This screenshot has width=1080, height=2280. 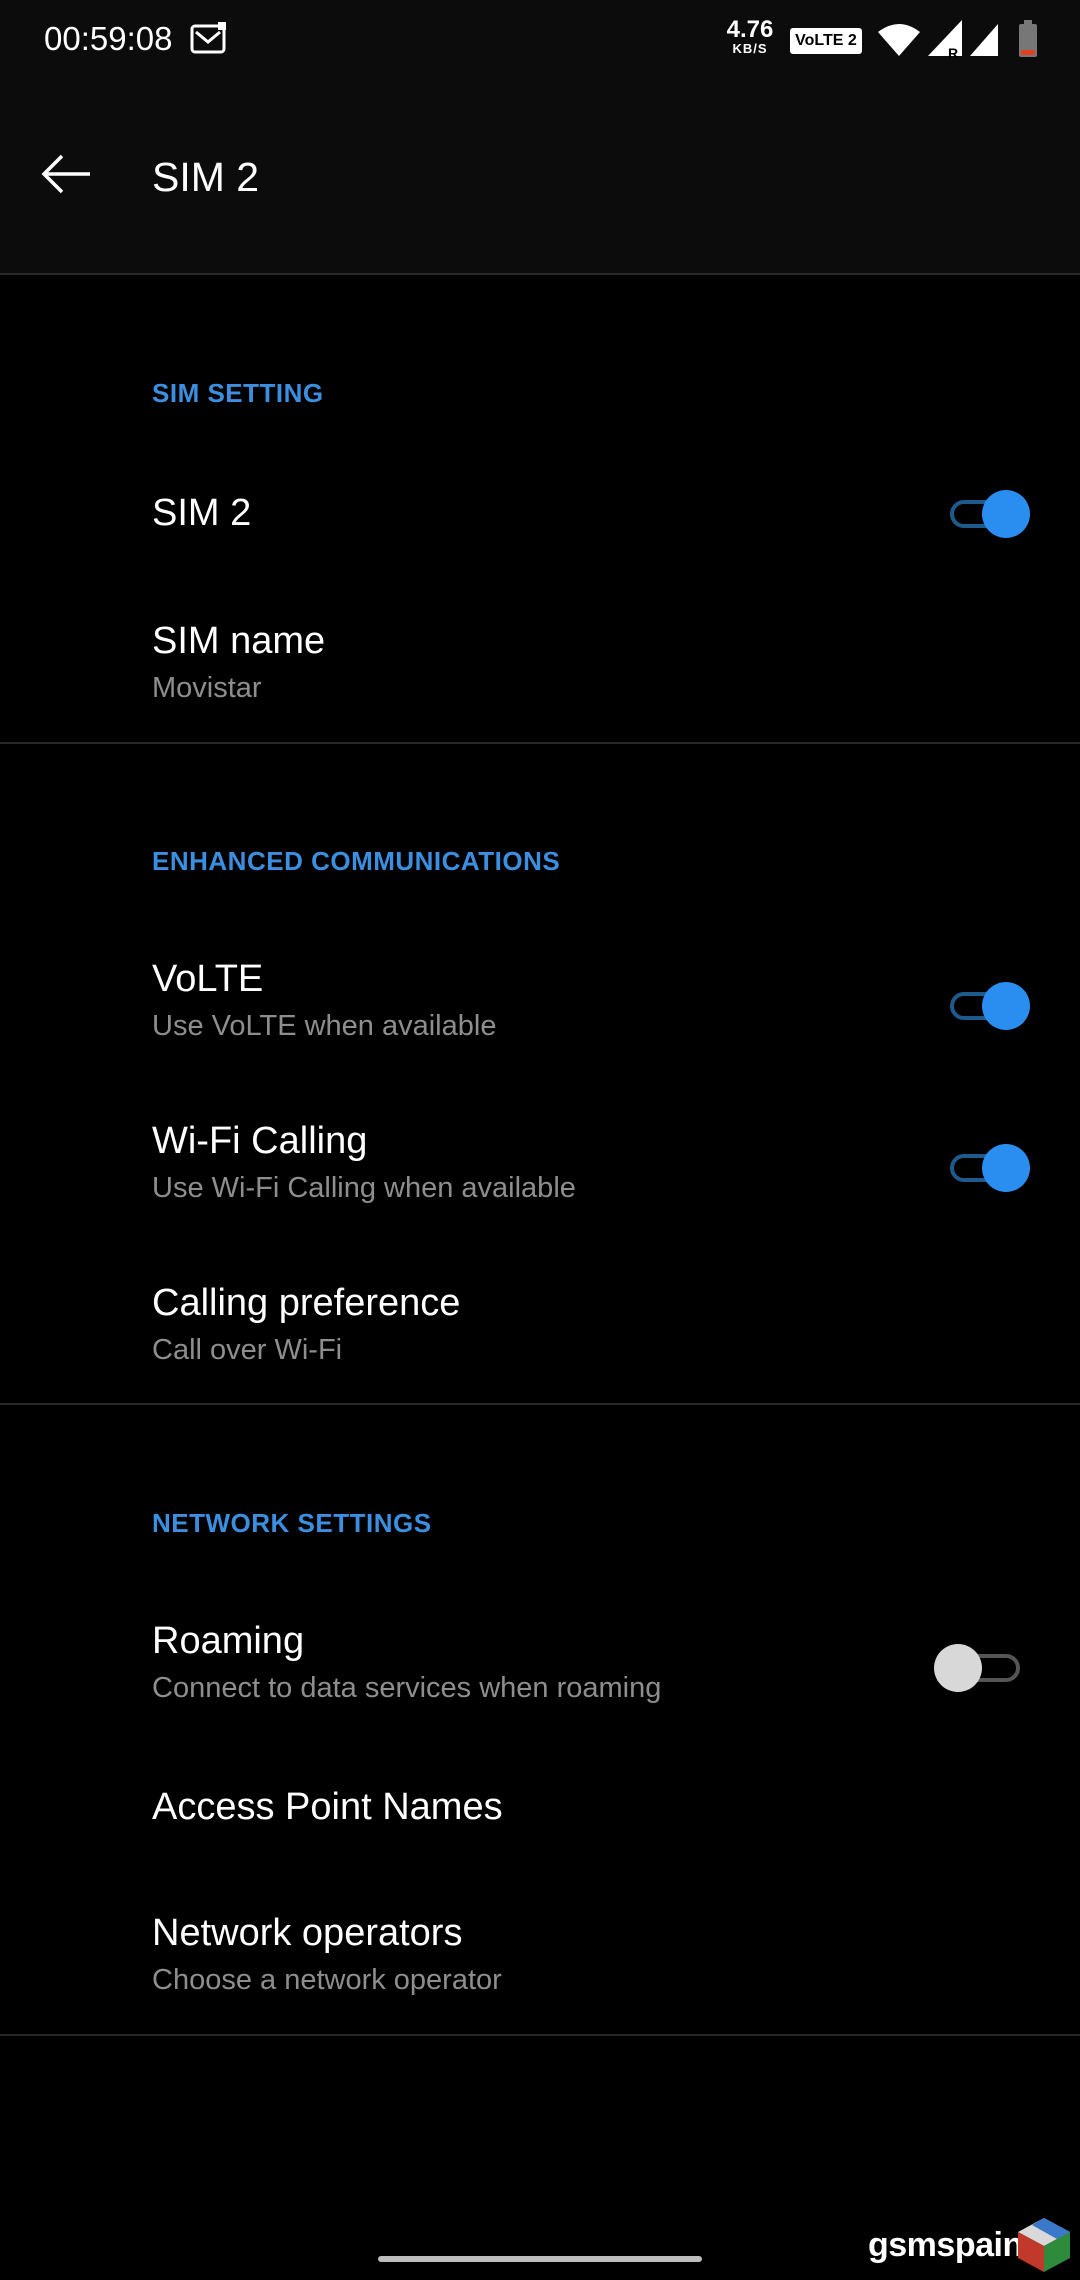 What do you see at coordinates (228, 1641) in the screenshot?
I see `roaming-title: Roaming` at bounding box center [228, 1641].